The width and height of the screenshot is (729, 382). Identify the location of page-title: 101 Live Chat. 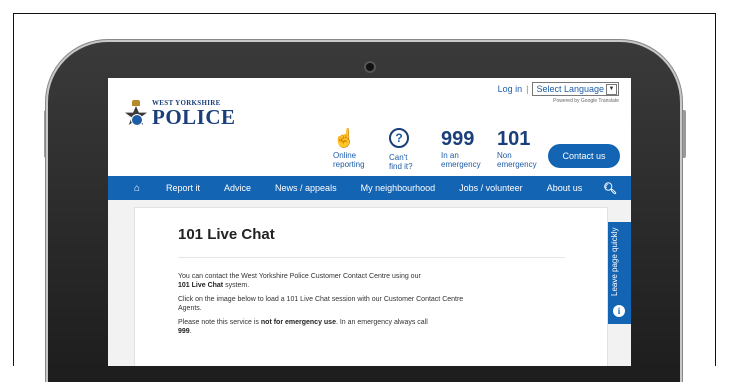
(226, 234).